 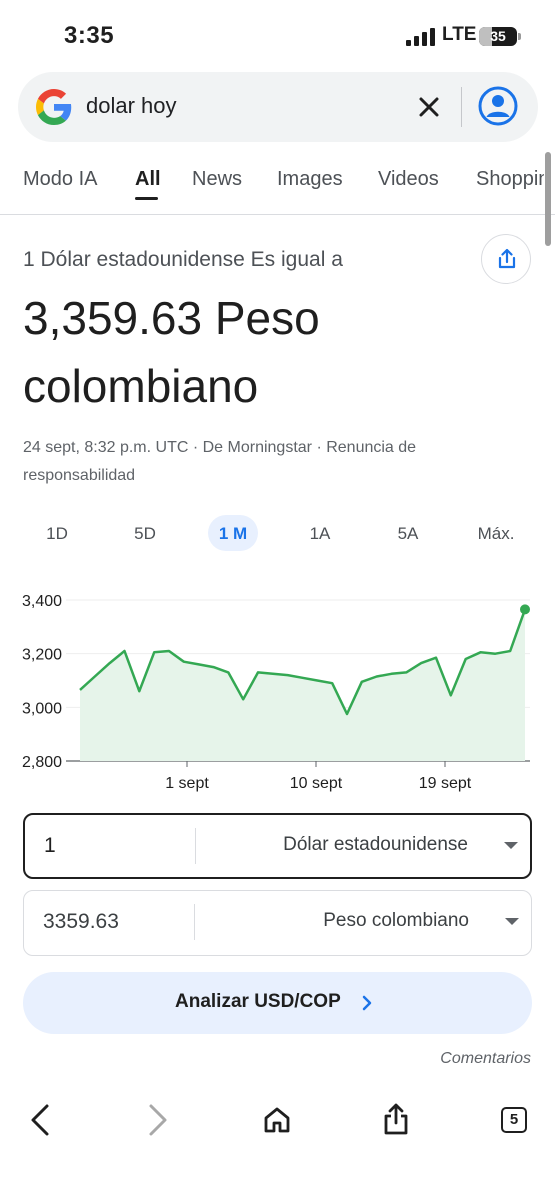 I want to click on tab-shopping: Shopping, so click(x=510, y=179).